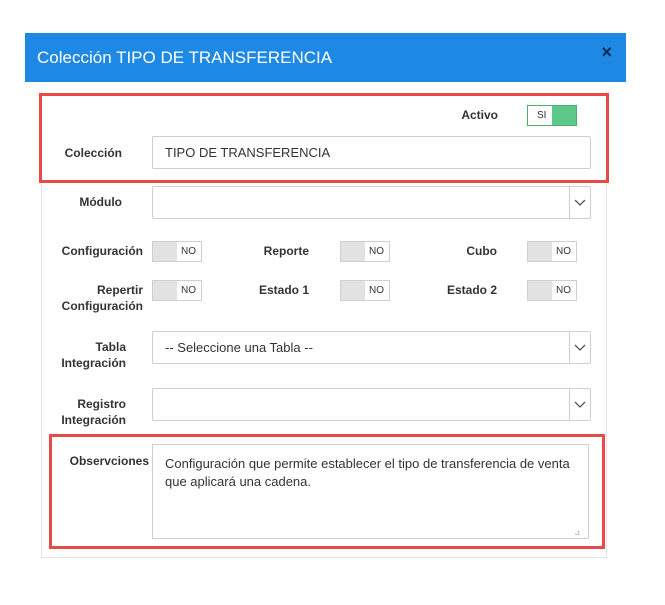 This screenshot has width=665, height=605. I want to click on estado2-label: Estado 2, so click(471, 290).